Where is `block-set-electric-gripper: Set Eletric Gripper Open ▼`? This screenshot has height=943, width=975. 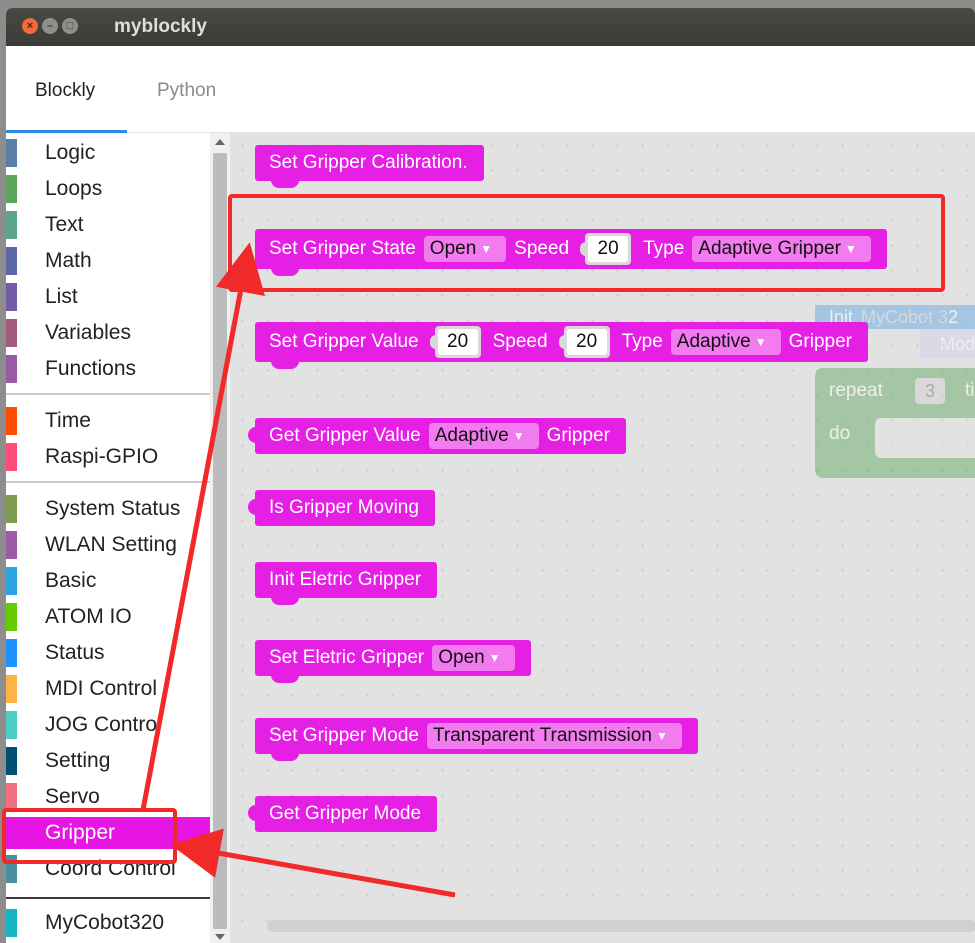
block-set-electric-gripper: Set Eletric Gripper Open ▼ is located at coordinates (393, 661).